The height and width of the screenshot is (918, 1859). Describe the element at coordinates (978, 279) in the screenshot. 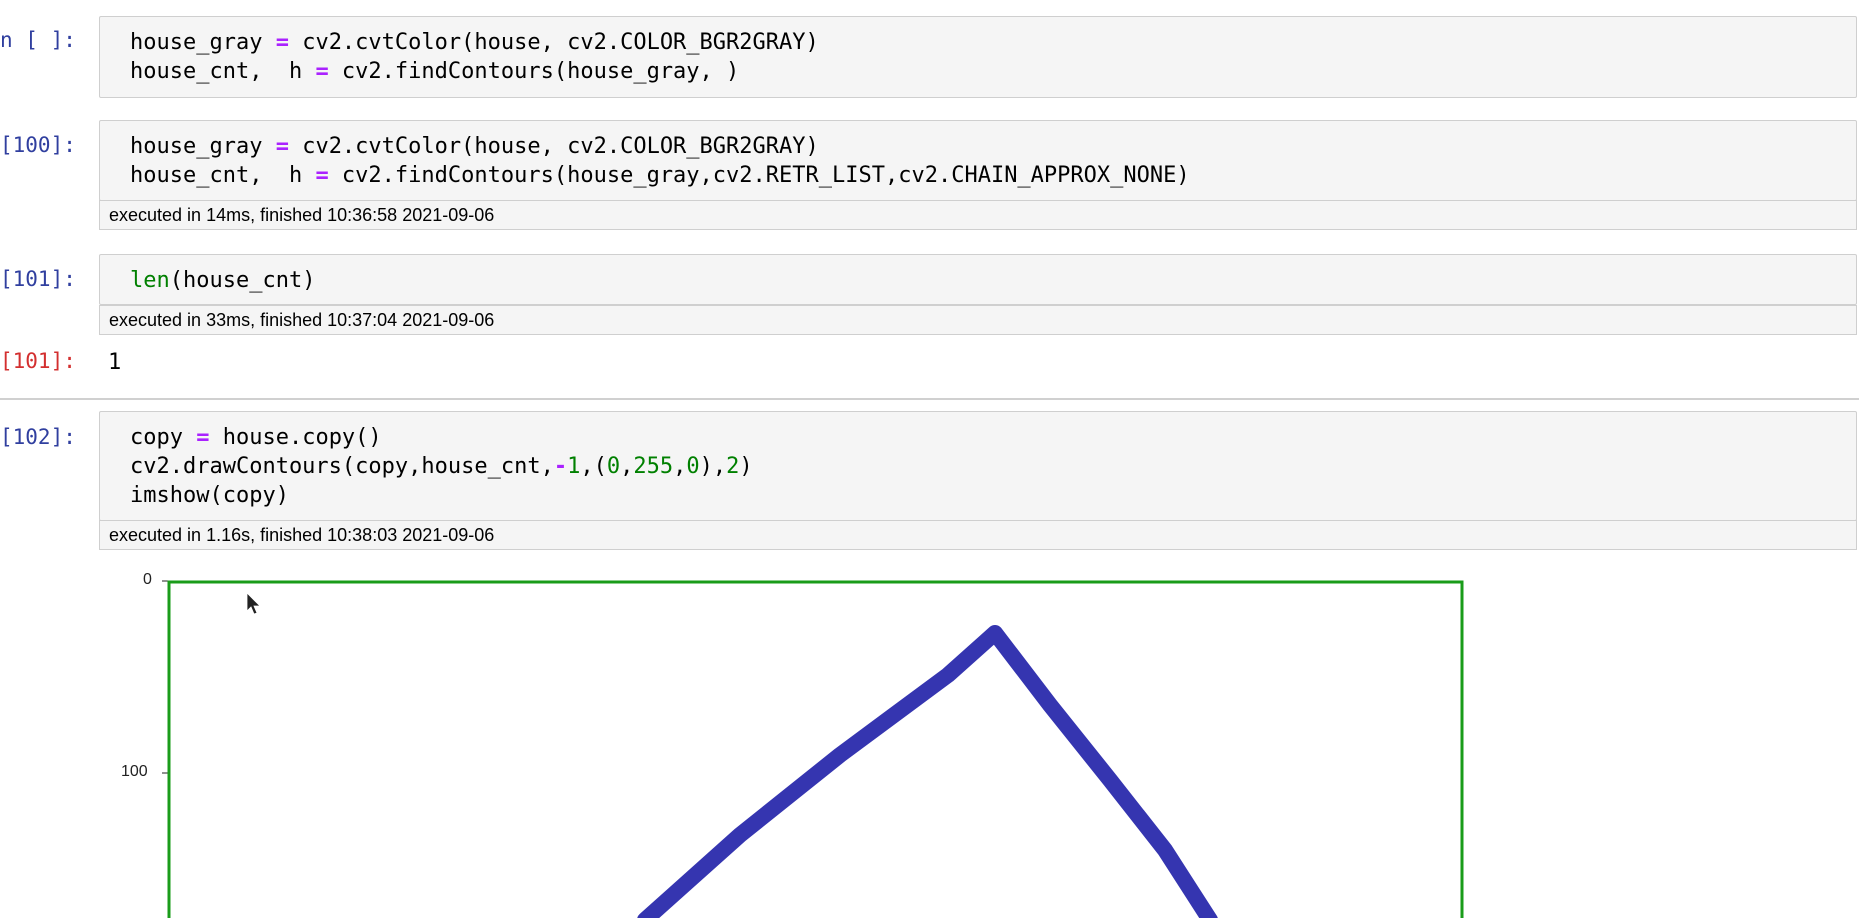

I see `code-editor: len(house_cnt)` at that location.